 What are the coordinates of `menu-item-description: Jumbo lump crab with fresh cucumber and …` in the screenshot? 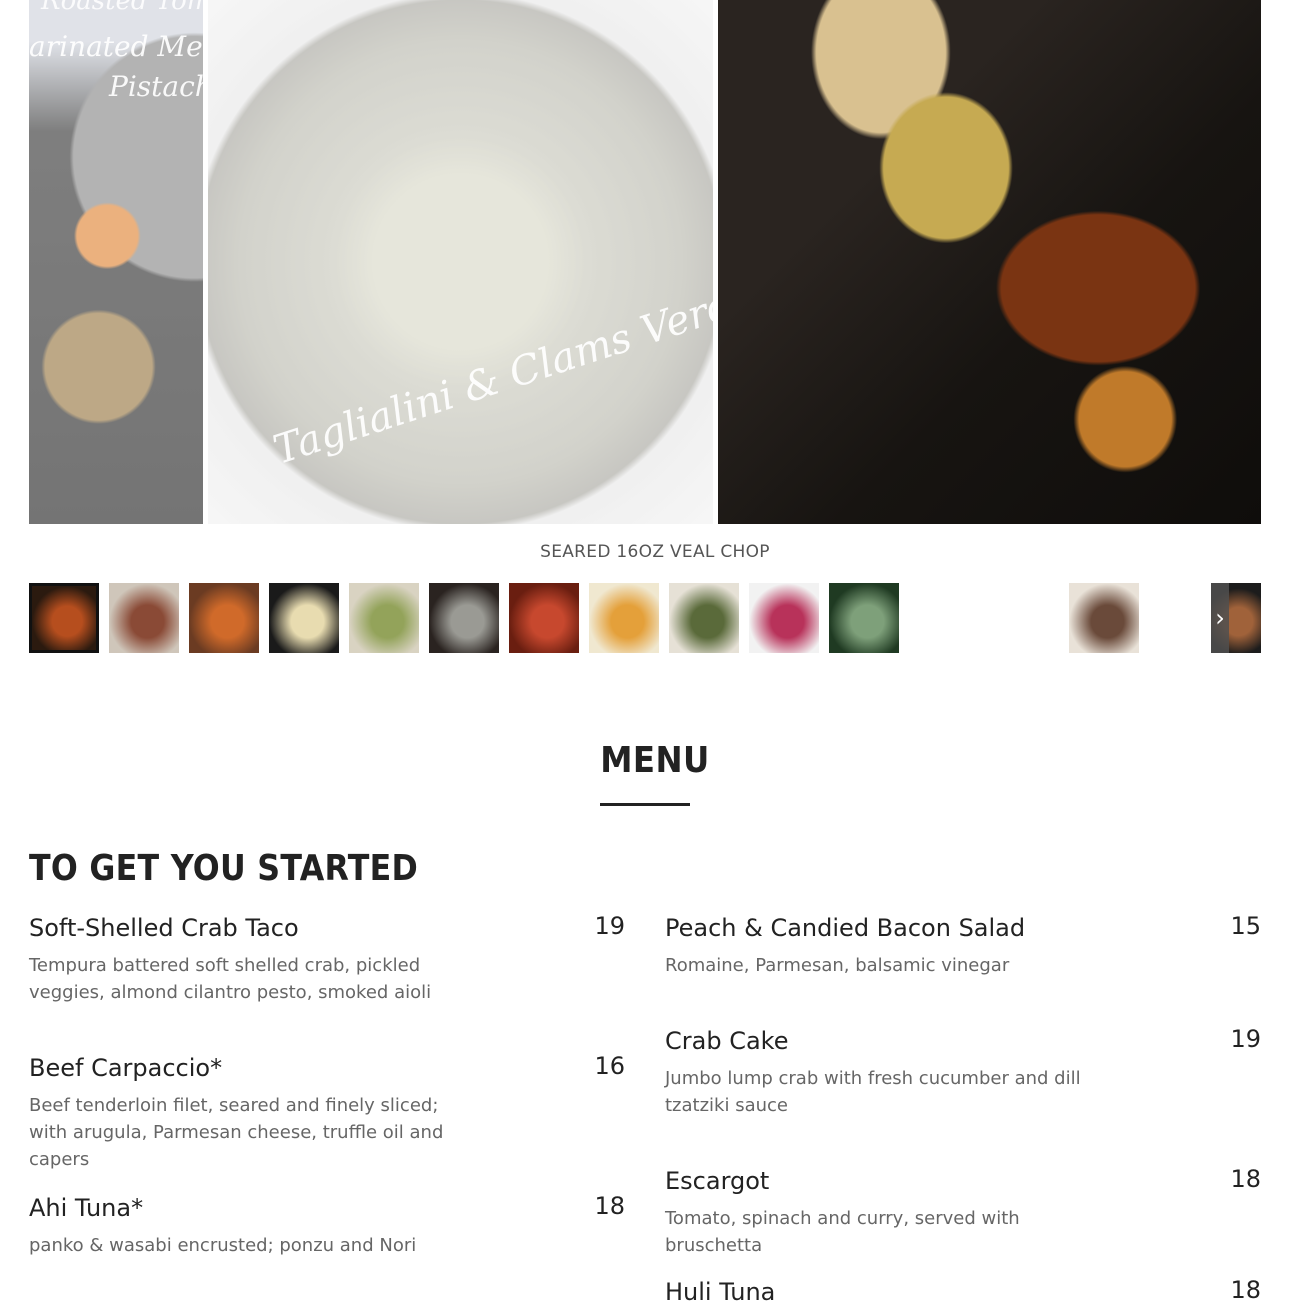 It's located at (873, 1092).